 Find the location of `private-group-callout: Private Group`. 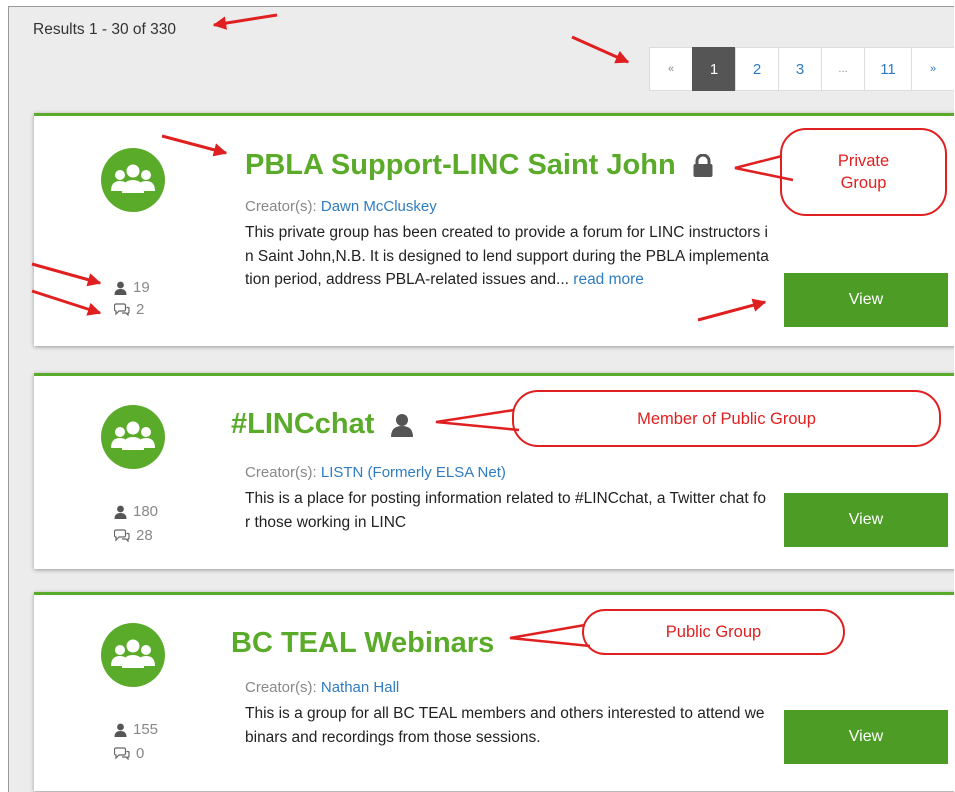

private-group-callout: Private Group is located at coordinates (863, 172).